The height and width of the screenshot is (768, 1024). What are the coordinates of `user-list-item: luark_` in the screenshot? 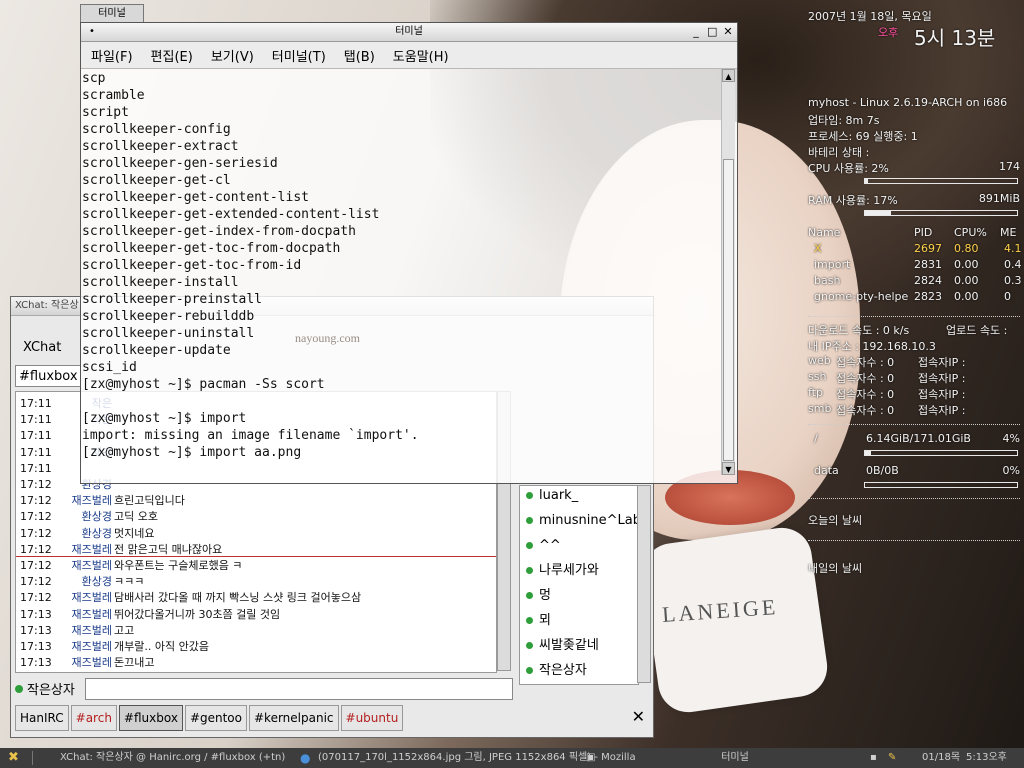 It's located at (549, 497).